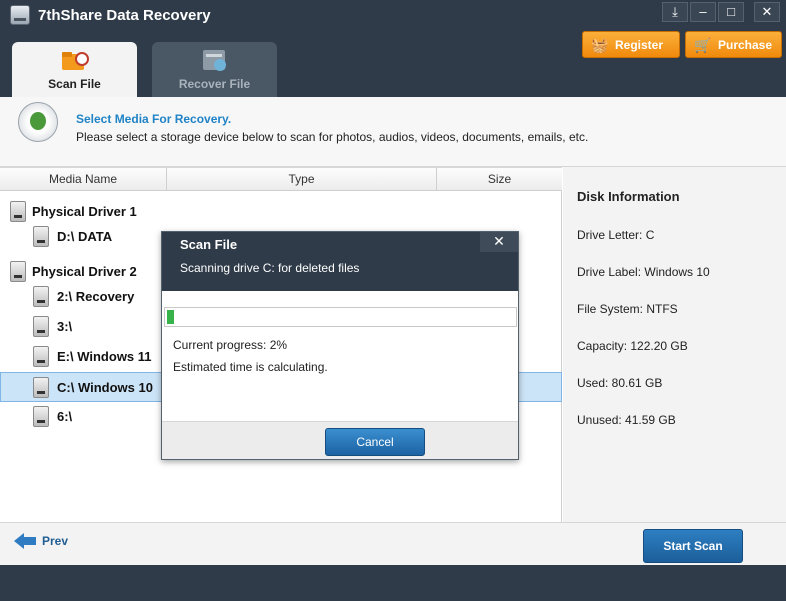  What do you see at coordinates (639, 44) in the screenshot?
I see `register-label: Register` at bounding box center [639, 44].